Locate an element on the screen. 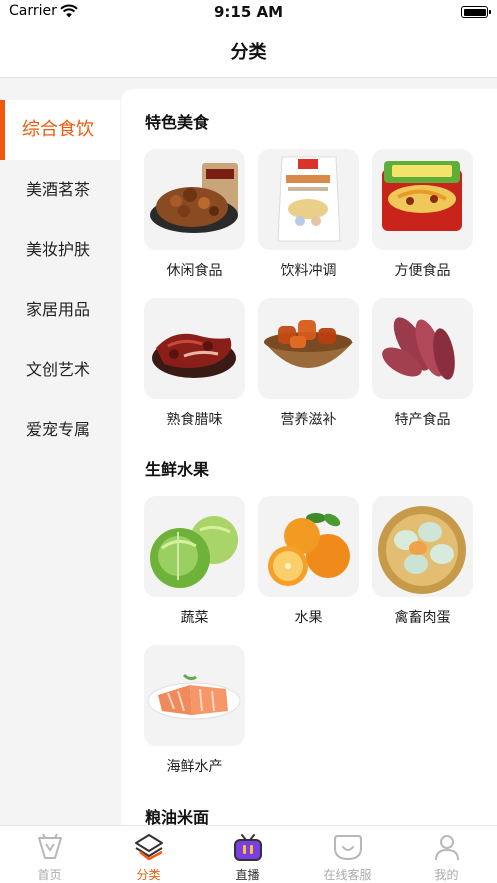 Image resolution: width=497 pixels, height=883 pixels. category-item-seafood: 海鲜水产 is located at coordinates (194, 712).